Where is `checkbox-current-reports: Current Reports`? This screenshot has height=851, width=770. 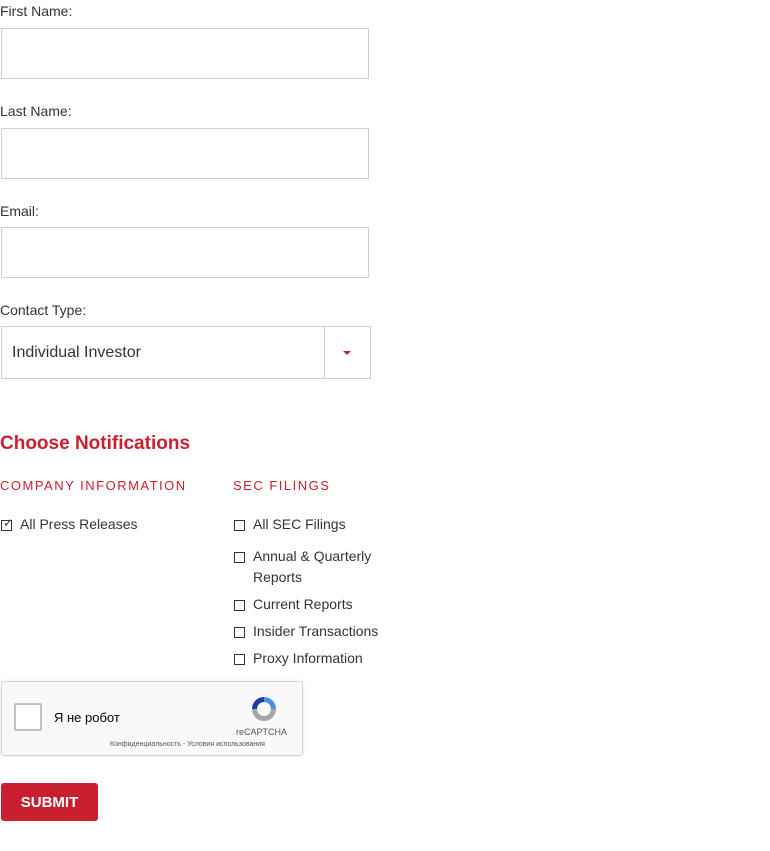 checkbox-current-reports: Current Reports is located at coordinates (323, 604).